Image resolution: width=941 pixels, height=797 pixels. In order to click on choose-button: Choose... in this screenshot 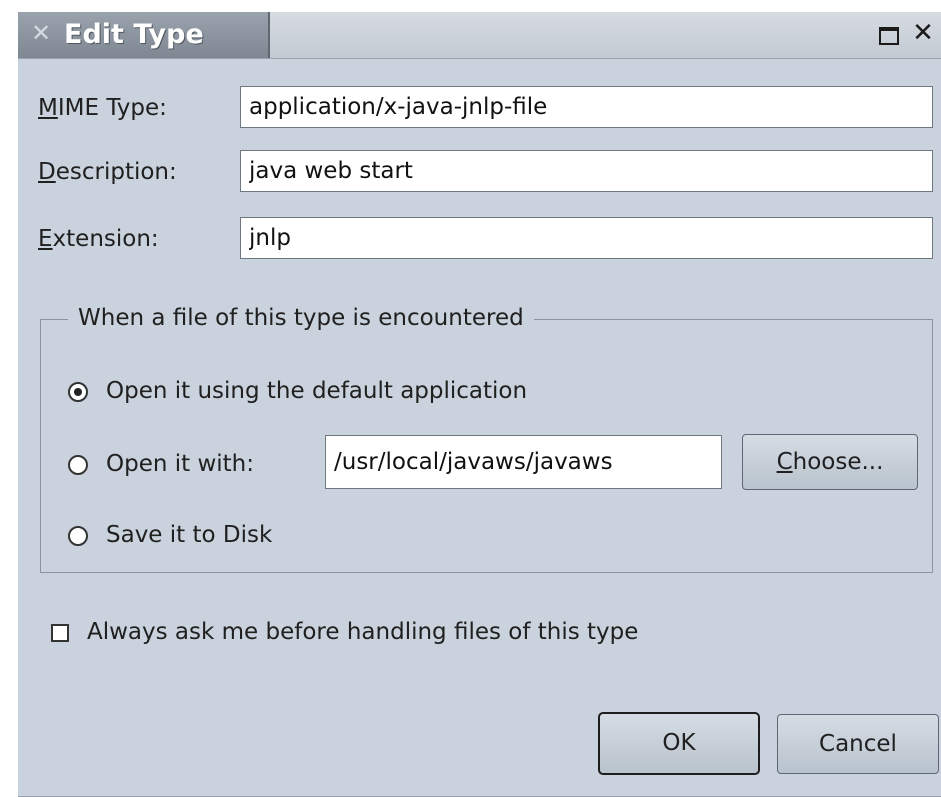, I will do `click(830, 462)`.